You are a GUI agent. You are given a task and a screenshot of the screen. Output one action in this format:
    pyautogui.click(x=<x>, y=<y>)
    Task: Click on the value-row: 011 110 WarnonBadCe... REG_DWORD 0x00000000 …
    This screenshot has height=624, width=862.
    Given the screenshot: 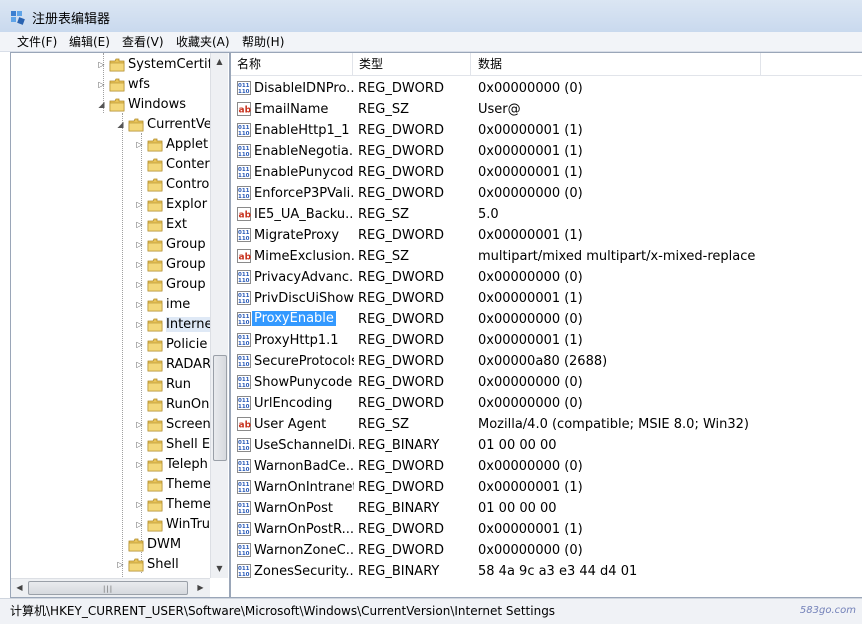 What is the action you would take?
    pyautogui.click(x=546, y=466)
    